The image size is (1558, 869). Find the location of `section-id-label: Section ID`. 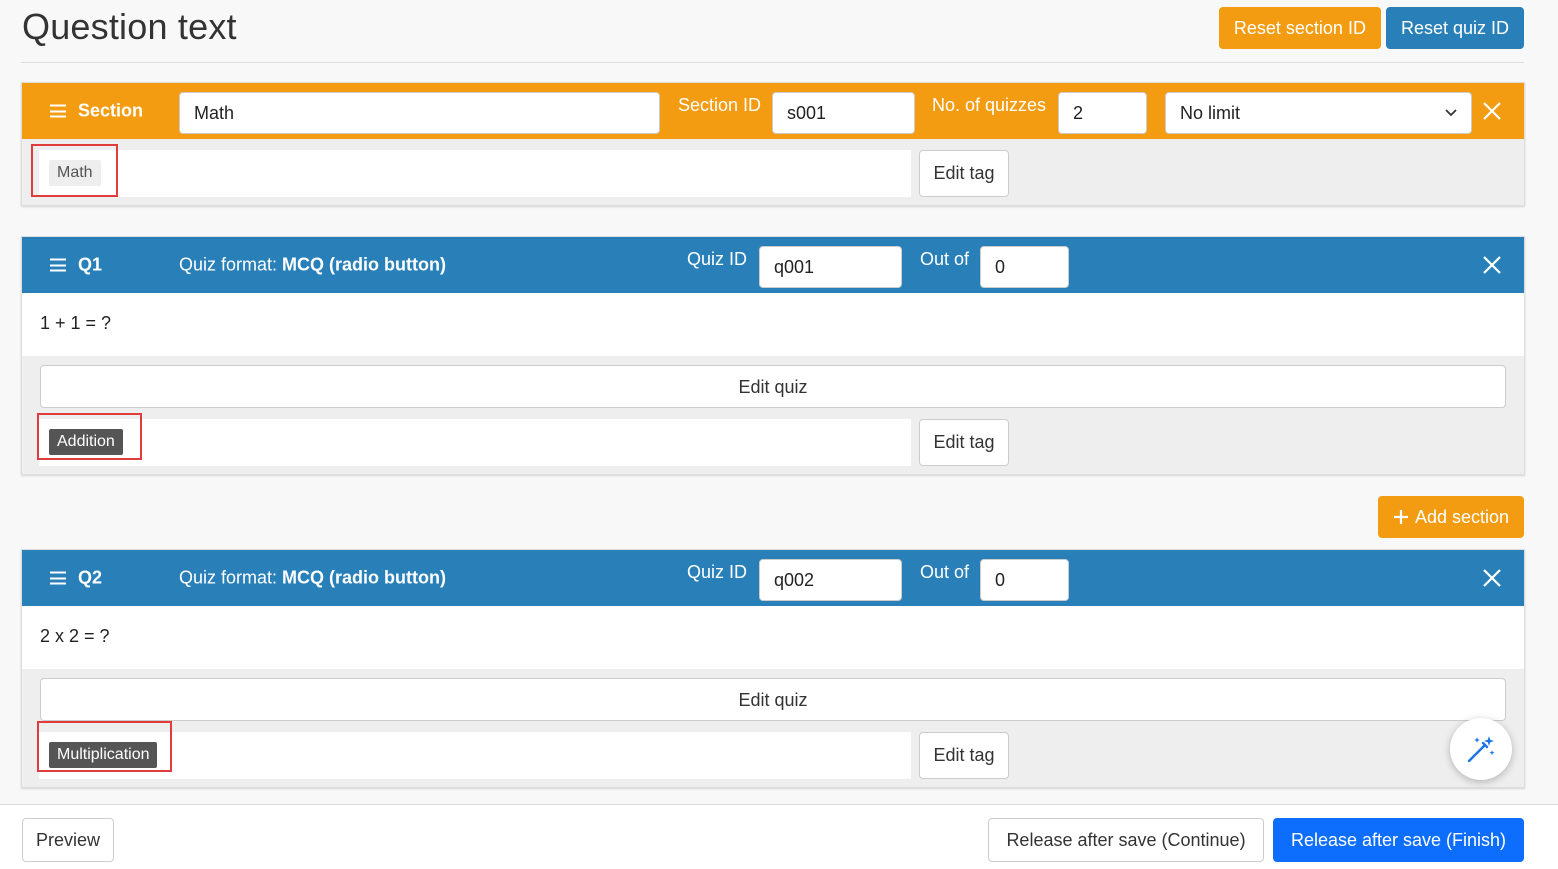

section-id-label: Section ID is located at coordinates (720, 105).